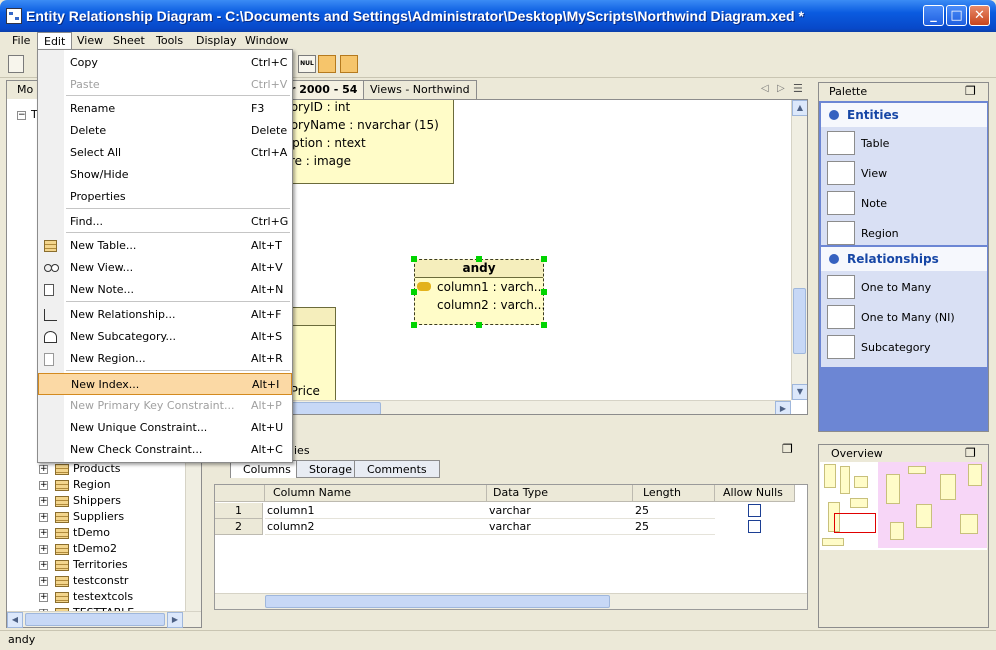  What do you see at coordinates (904, 204) in the screenshot?
I see `palette-item: Note` at bounding box center [904, 204].